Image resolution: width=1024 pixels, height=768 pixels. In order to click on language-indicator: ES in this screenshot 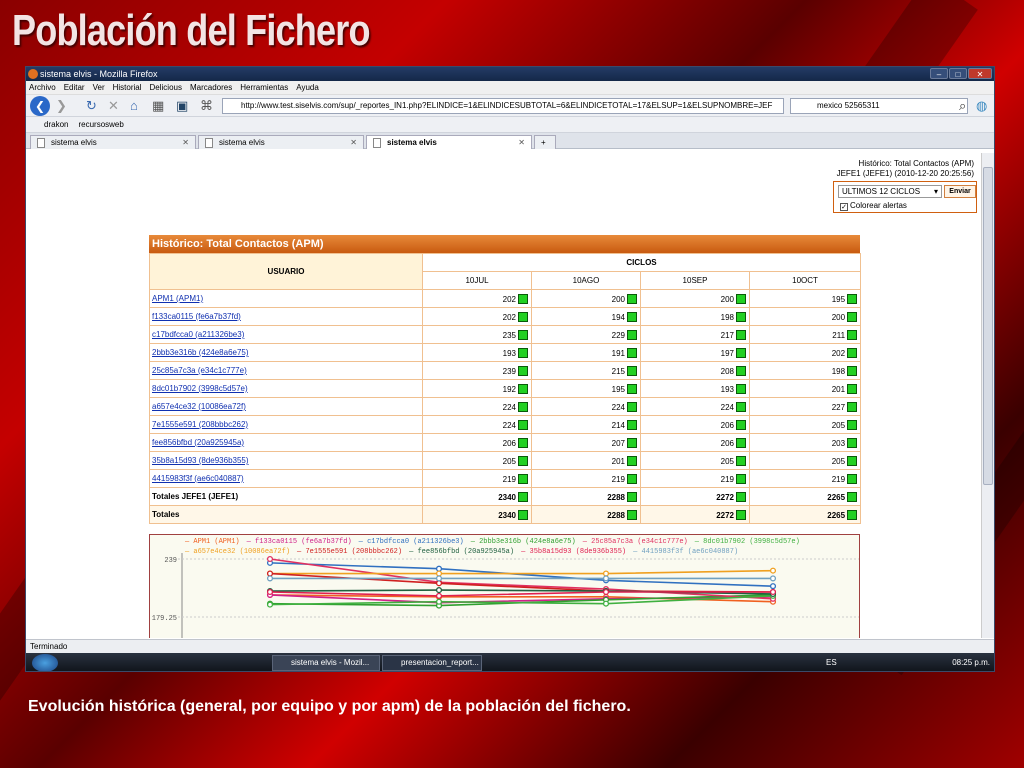, I will do `click(831, 663)`.